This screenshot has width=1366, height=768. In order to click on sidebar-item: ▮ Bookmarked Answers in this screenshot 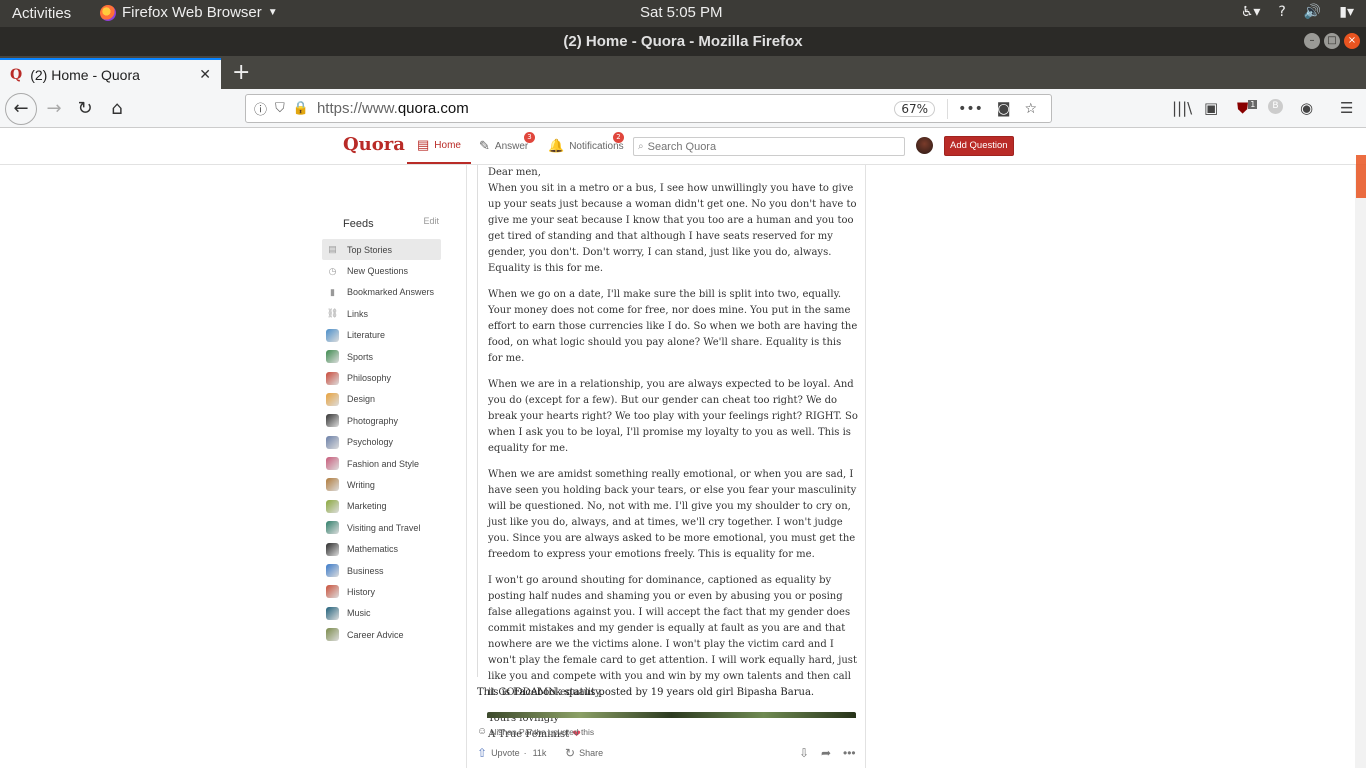, I will do `click(381, 292)`.